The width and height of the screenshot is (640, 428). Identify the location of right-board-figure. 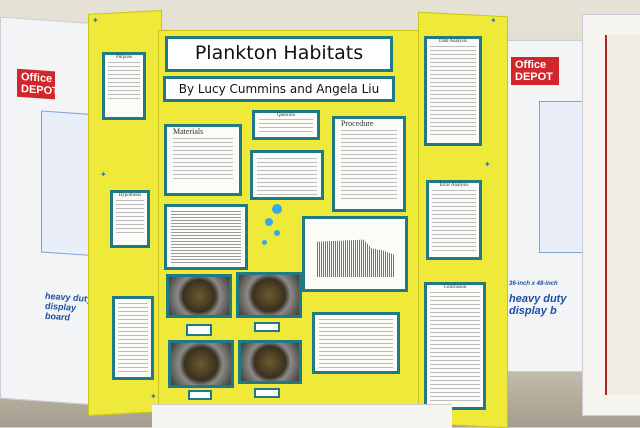
(563, 177).